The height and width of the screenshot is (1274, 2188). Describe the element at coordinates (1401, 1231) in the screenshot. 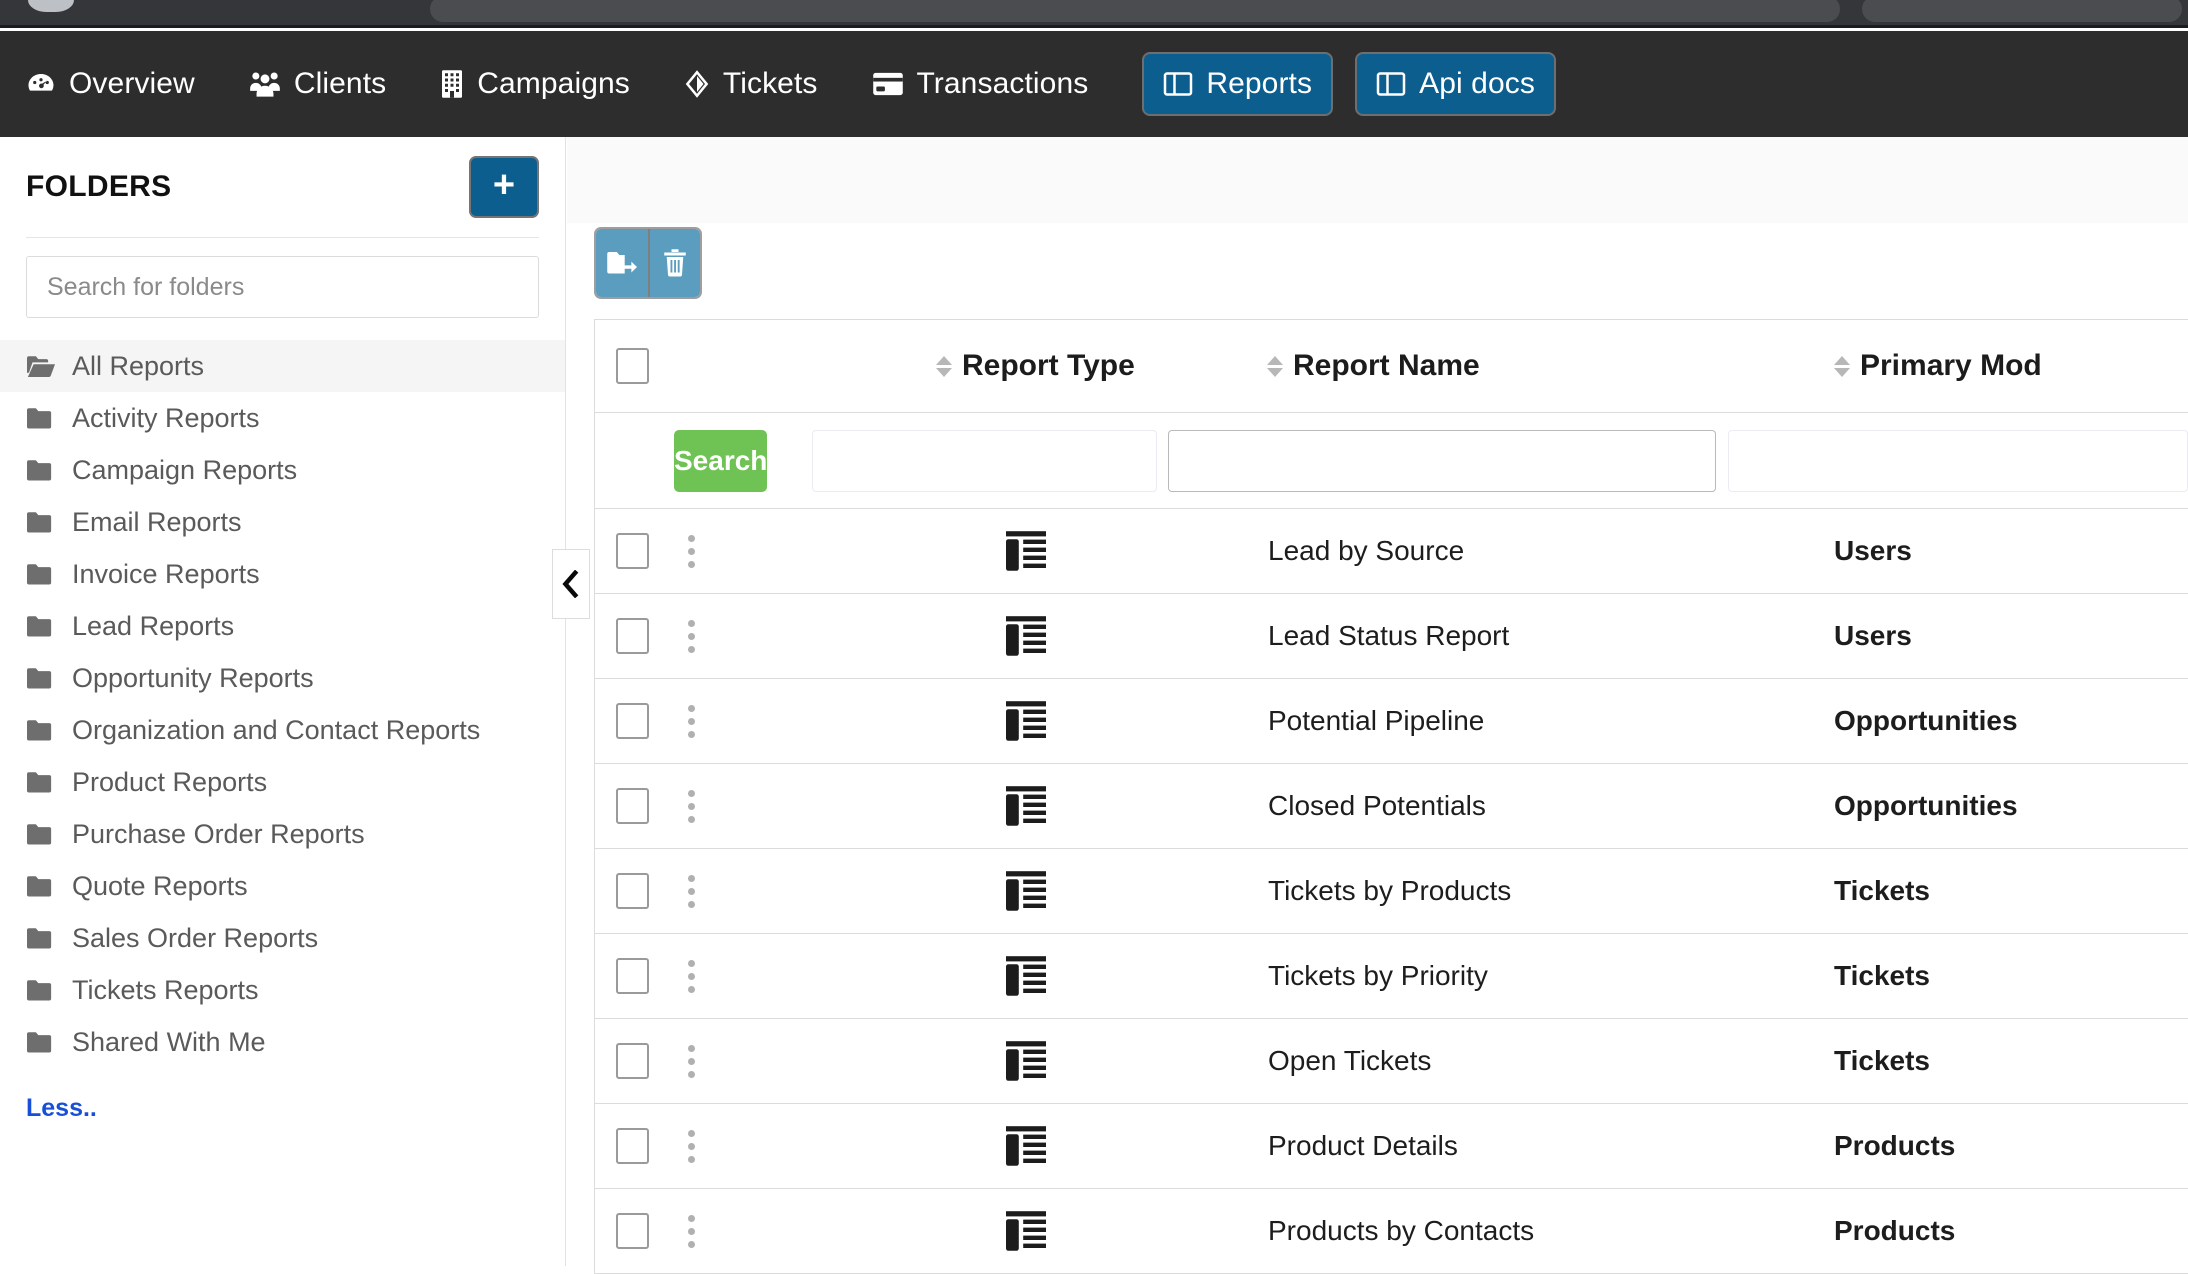

I see `report-name-link: Products by Contacts` at that location.